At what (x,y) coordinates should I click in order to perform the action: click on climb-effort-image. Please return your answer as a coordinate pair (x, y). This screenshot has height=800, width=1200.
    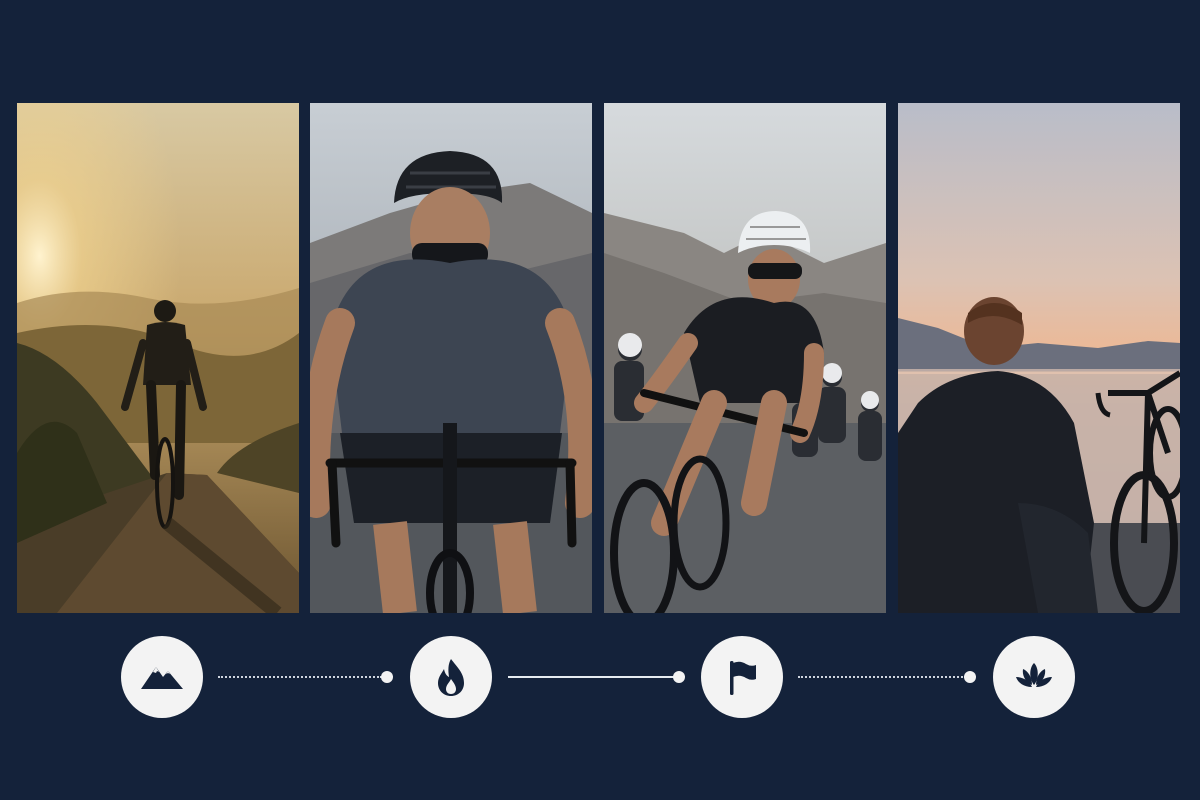
    Looking at the image, I should click on (451, 358).